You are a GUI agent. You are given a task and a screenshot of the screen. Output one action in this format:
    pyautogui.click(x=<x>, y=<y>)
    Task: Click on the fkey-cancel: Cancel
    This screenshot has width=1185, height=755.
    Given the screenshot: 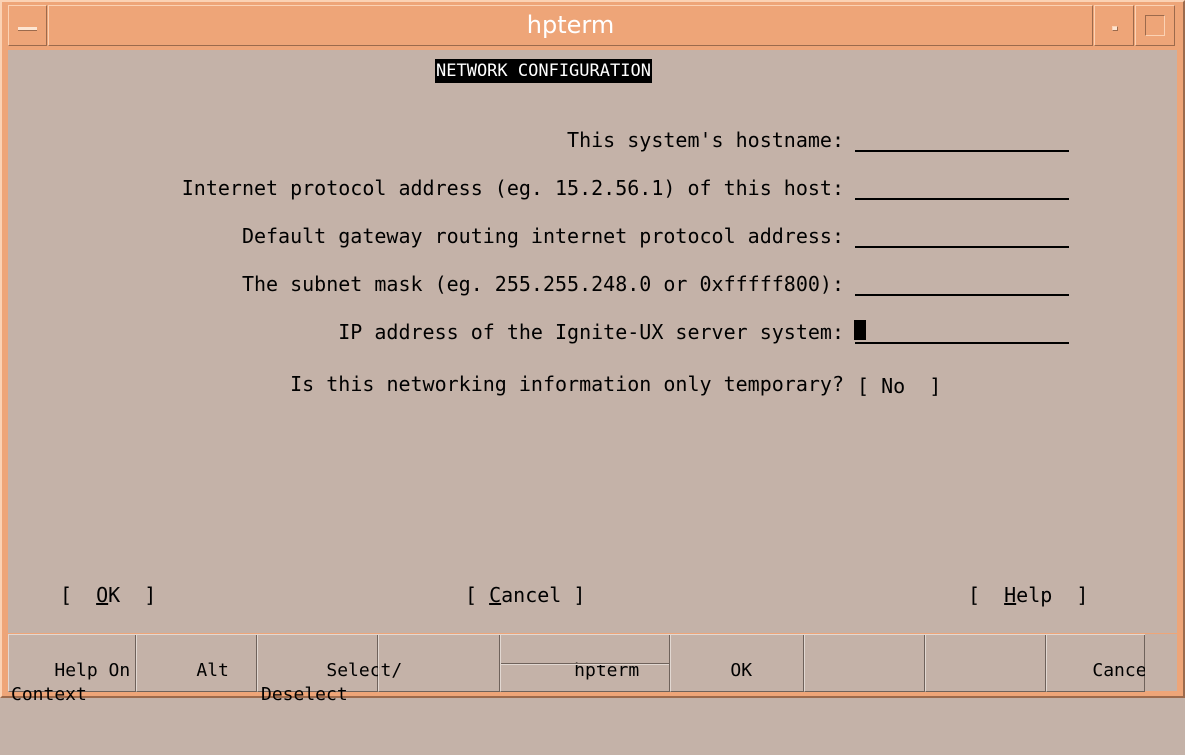 What is the action you would take?
    pyautogui.click(x=1101, y=663)
    